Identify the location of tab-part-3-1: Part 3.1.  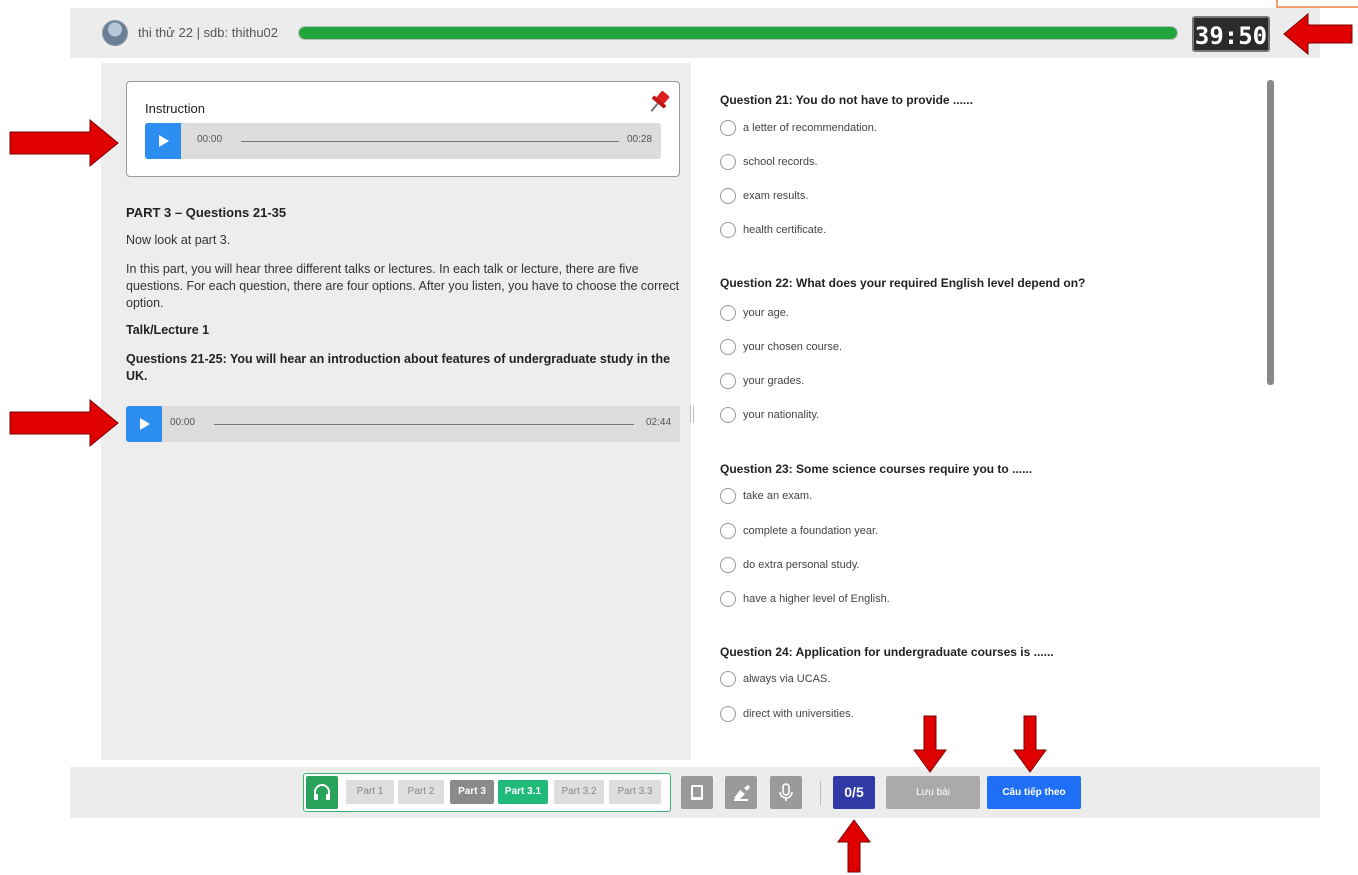
(523, 792).